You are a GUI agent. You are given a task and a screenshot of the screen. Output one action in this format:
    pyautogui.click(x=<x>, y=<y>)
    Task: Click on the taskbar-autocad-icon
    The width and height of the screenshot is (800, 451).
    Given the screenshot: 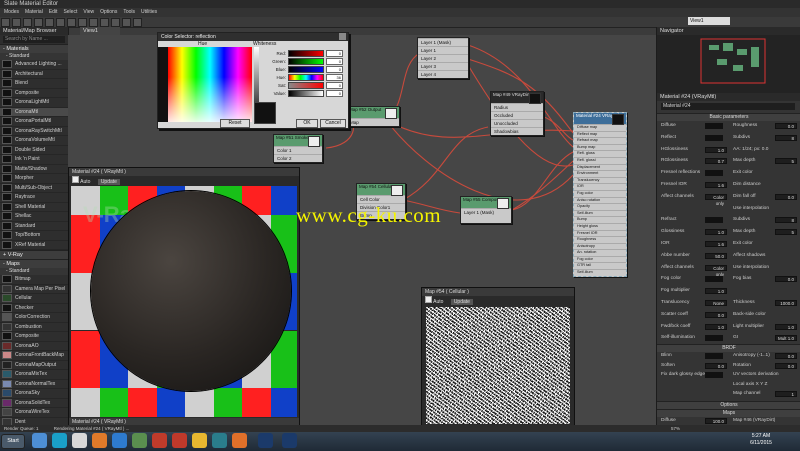 What is the action you would take?
    pyautogui.click(x=179, y=440)
    